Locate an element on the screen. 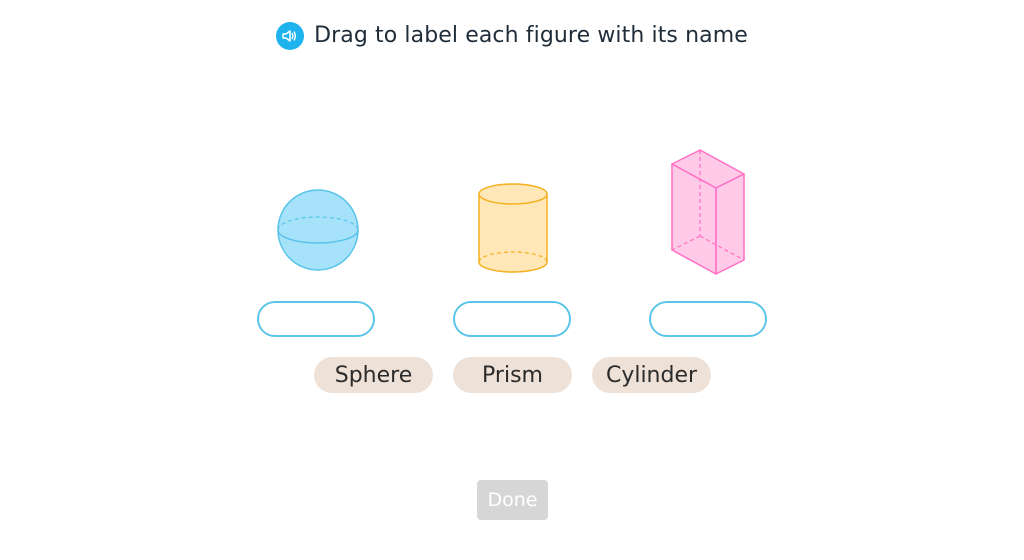 This screenshot has height=560, width=1024. cylinder-figure is located at coordinates (513, 228).